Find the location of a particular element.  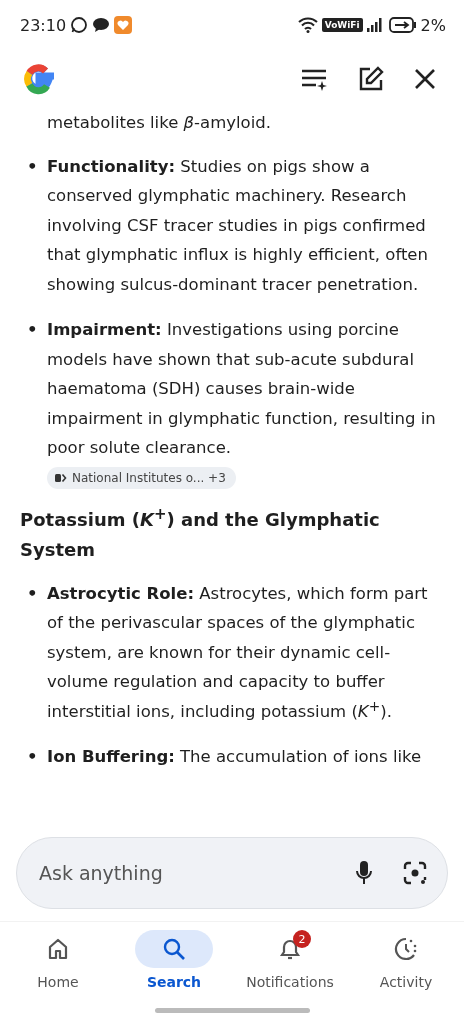

nav-tab: Search is located at coordinates (174, 969).